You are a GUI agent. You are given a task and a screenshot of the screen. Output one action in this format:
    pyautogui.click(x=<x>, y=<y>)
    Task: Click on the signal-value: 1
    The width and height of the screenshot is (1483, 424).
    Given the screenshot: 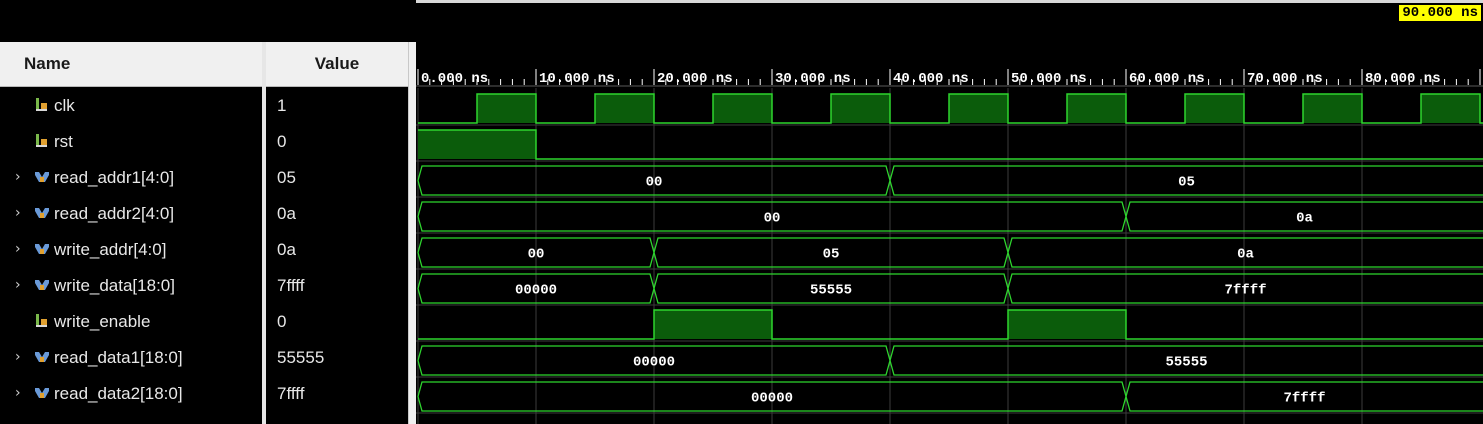 What is the action you would take?
    pyautogui.click(x=282, y=105)
    